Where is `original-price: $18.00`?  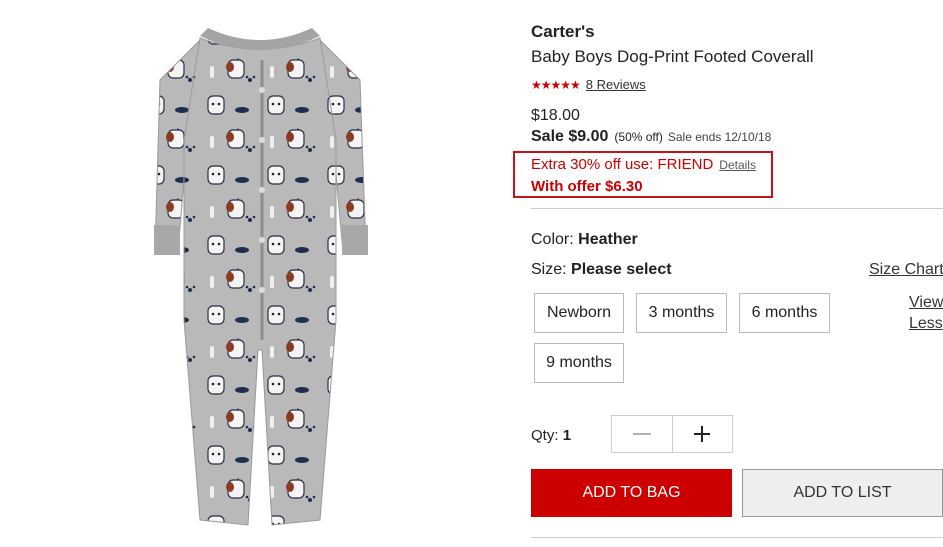 original-price: $18.00 is located at coordinates (555, 115).